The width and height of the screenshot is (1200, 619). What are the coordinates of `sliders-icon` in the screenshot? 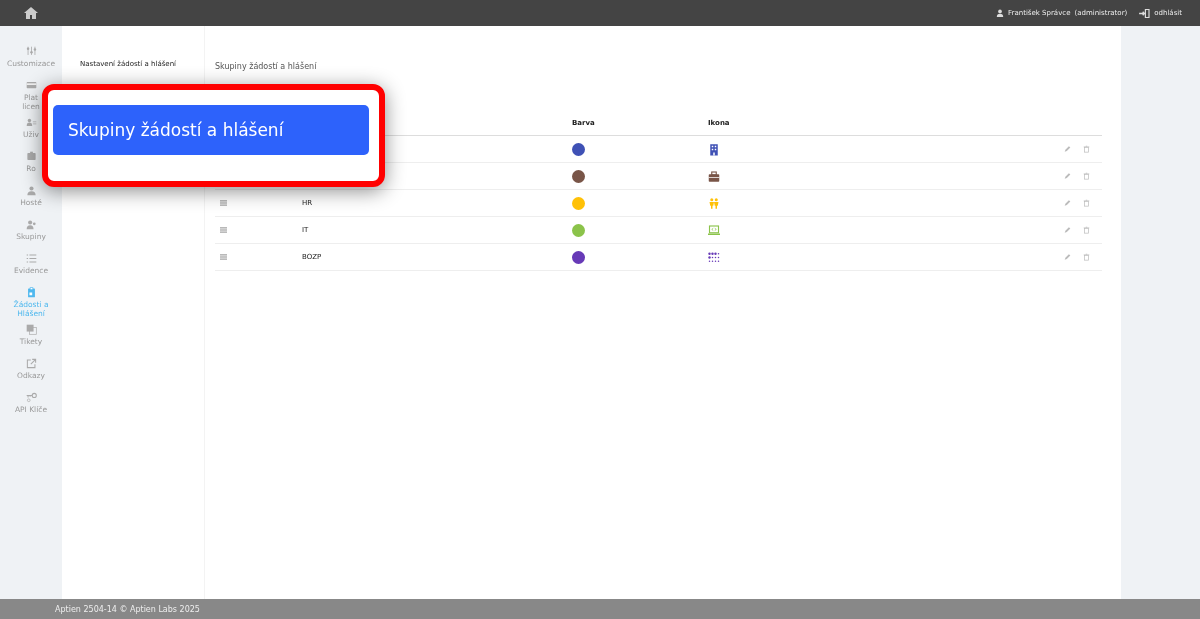 It's located at (31, 51).